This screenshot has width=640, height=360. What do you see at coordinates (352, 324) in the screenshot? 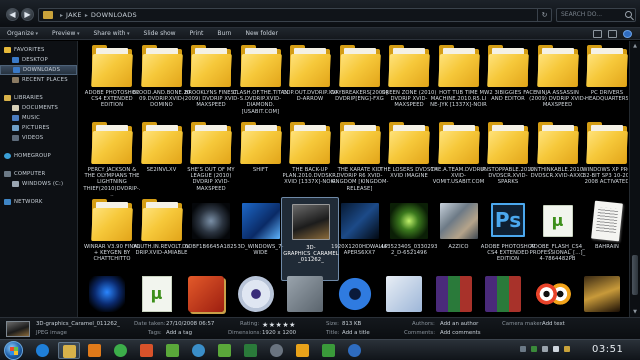
I see `size-value: 813 KB` at bounding box center [352, 324].